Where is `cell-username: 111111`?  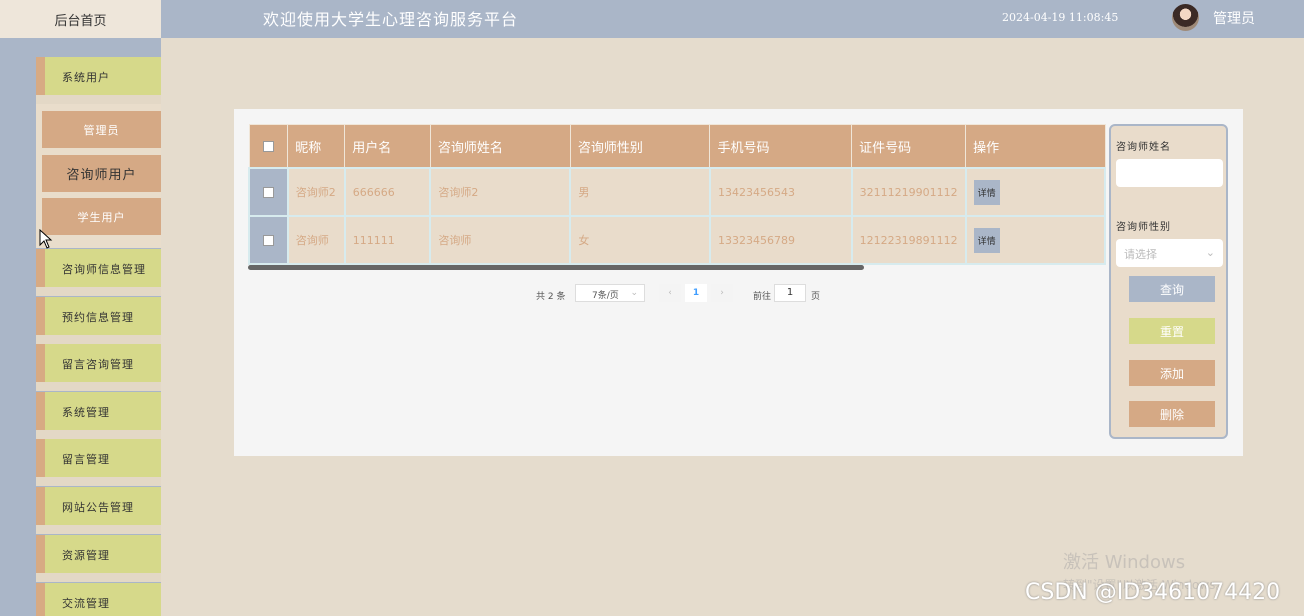 cell-username: 111111 is located at coordinates (387, 240).